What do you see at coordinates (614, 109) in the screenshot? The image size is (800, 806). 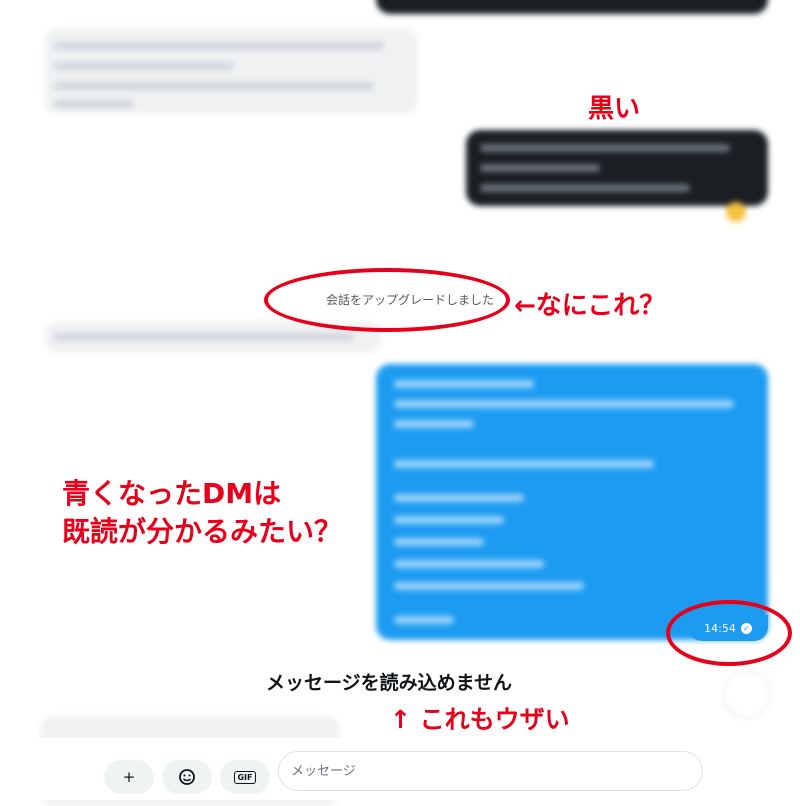 I see `annotation-black: 黒い` at bounding box center [614, 109].